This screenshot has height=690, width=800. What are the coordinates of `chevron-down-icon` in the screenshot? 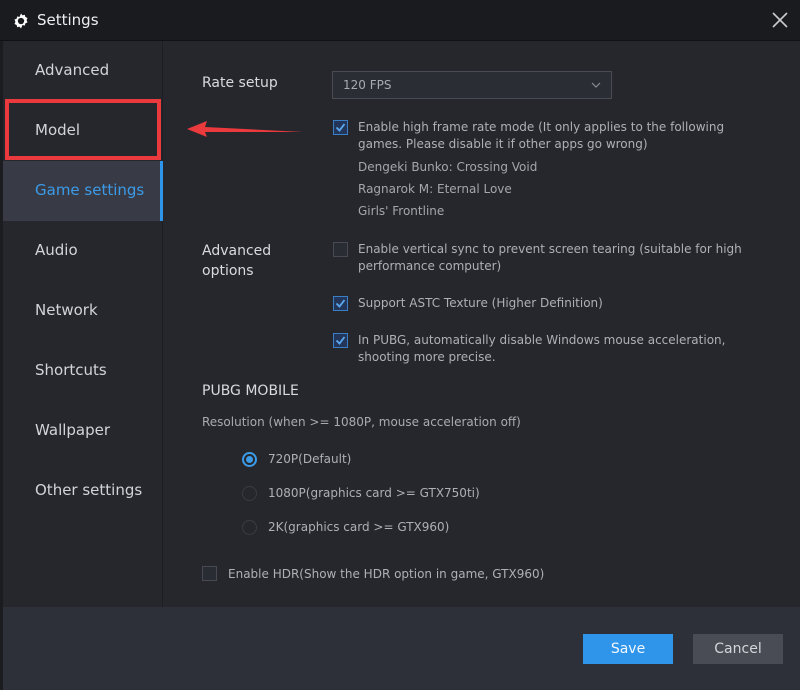 It's located at (596, 85).